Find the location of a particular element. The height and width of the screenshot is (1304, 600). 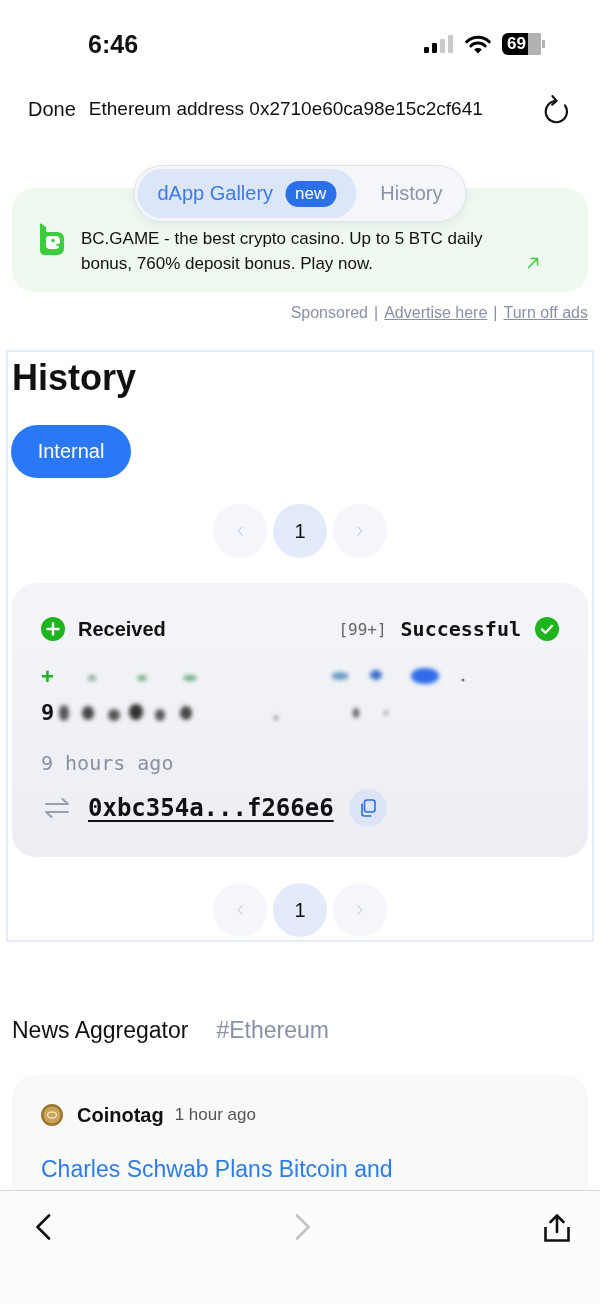

history-title: History is located at coordinates (75, 378).